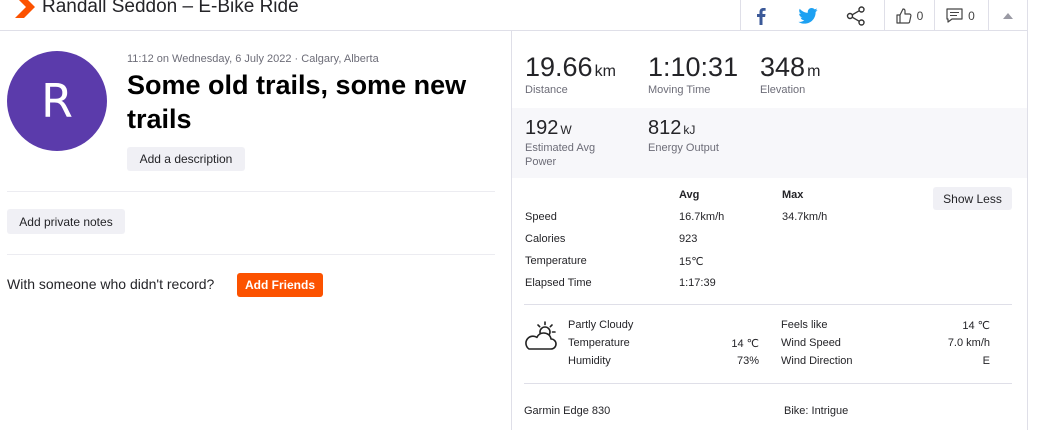 Image resolution: width=1040 pixels, height=430 pixels. I want to click on comment-icon, so click(954, 15).